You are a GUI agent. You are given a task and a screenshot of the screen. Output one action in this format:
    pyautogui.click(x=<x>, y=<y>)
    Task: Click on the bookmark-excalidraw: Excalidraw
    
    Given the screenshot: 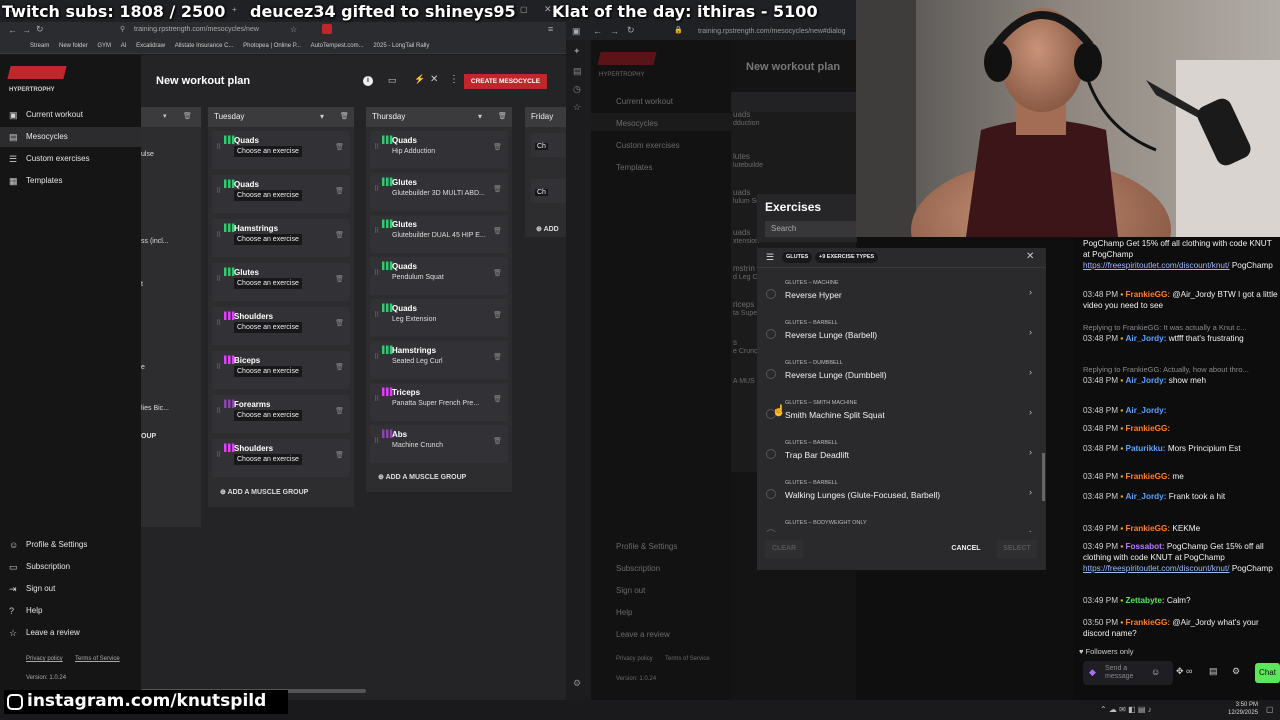 What is the action you would take?
    pyautogui.click(x=150, y=46)
    